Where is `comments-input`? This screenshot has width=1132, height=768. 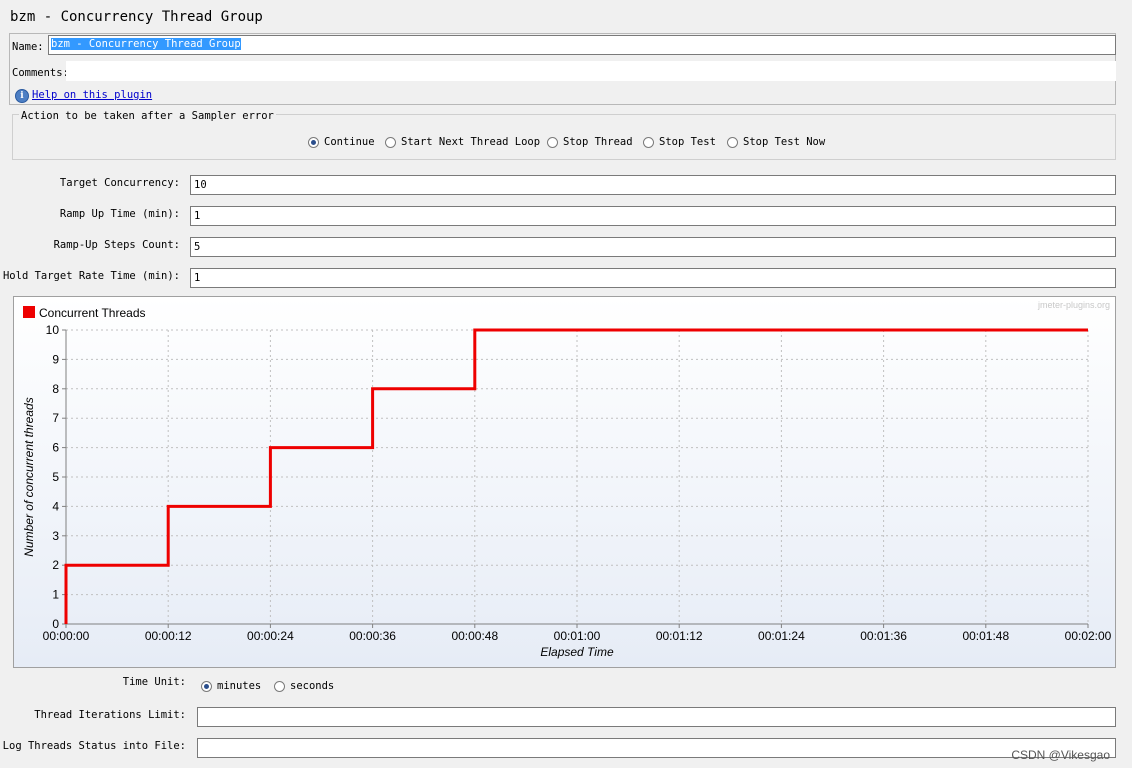 comments-input is located at coordinates (591, 71).